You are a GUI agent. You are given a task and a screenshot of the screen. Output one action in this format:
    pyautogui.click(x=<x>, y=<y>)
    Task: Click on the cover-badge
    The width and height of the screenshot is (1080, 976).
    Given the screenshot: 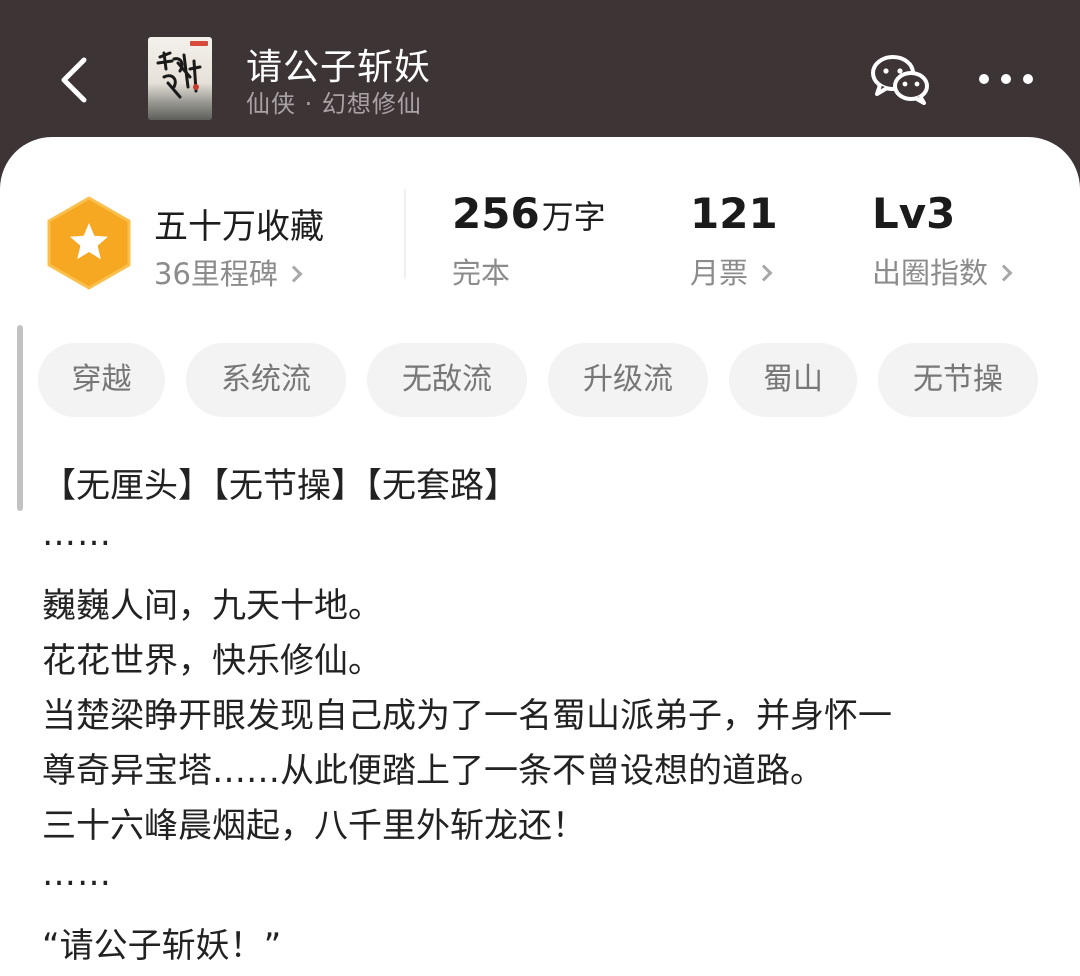 What is the action you would take?
    pyautogui.click(x=199, y=43)
    